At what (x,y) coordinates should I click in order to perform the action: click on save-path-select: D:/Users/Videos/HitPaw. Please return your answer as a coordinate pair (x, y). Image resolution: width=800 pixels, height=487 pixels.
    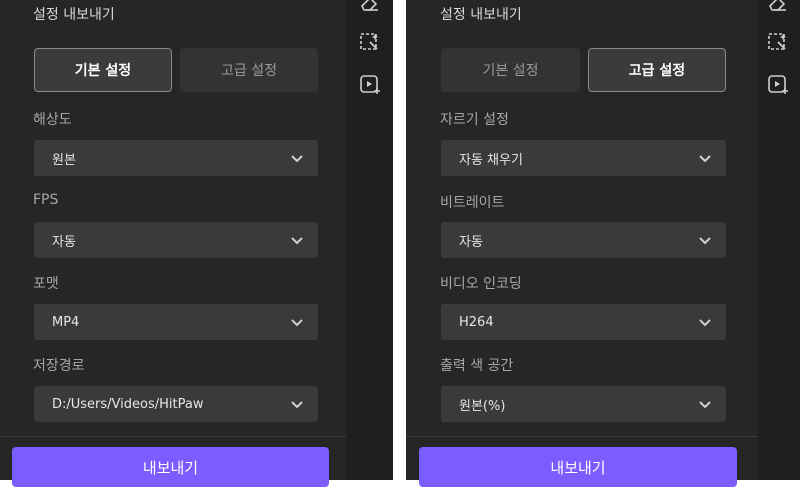
    Looking at the image, I should click on (176, 404).